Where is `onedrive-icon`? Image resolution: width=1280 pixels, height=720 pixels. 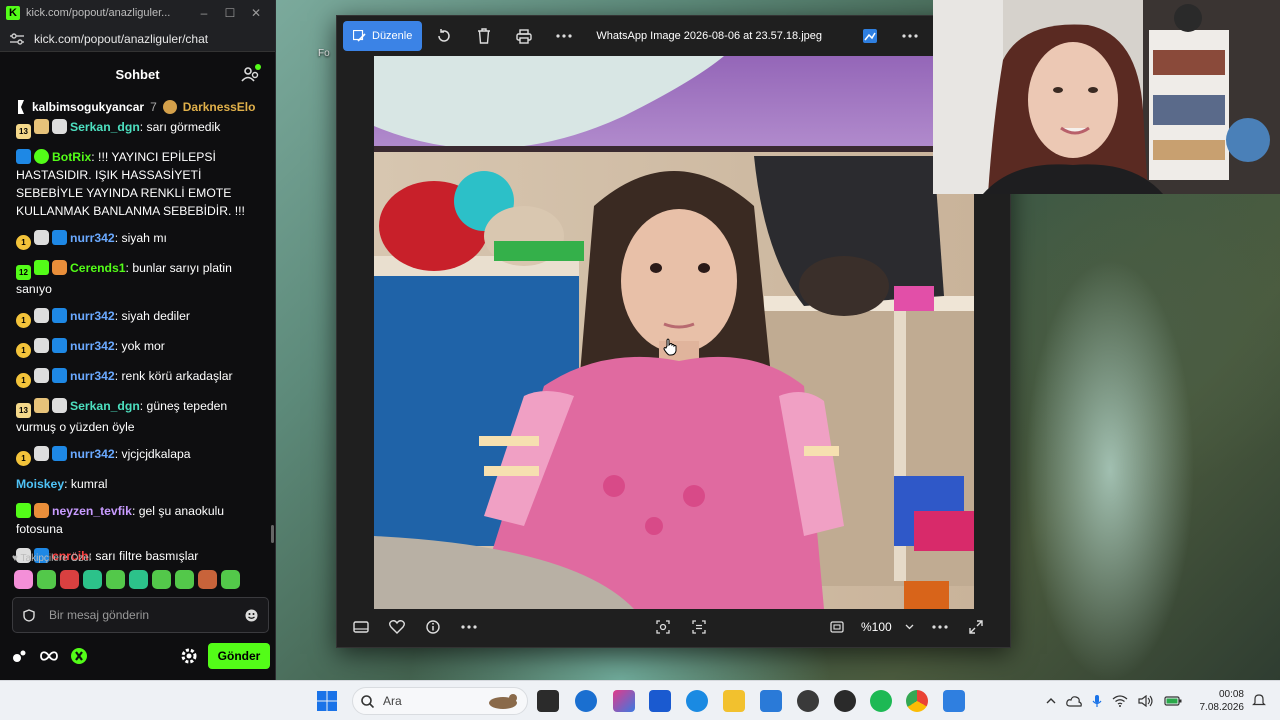 onedrive-icon is located at coordinates (1074, 701).